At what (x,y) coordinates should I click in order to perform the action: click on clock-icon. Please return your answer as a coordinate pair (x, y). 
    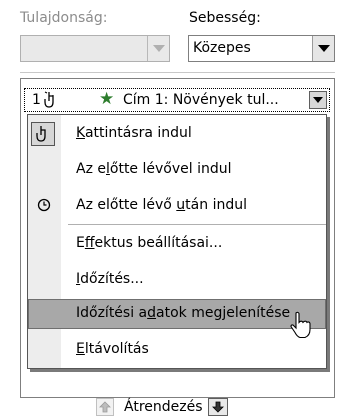
    Looking at the image, I should click on (44, 206).